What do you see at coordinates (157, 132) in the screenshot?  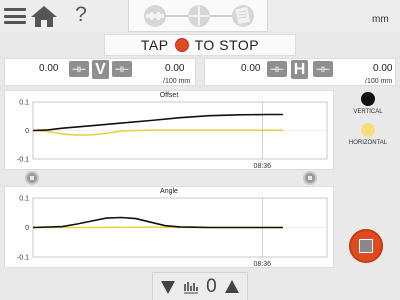 I see `series-line-horizontal` at bounding box center [157, 132].